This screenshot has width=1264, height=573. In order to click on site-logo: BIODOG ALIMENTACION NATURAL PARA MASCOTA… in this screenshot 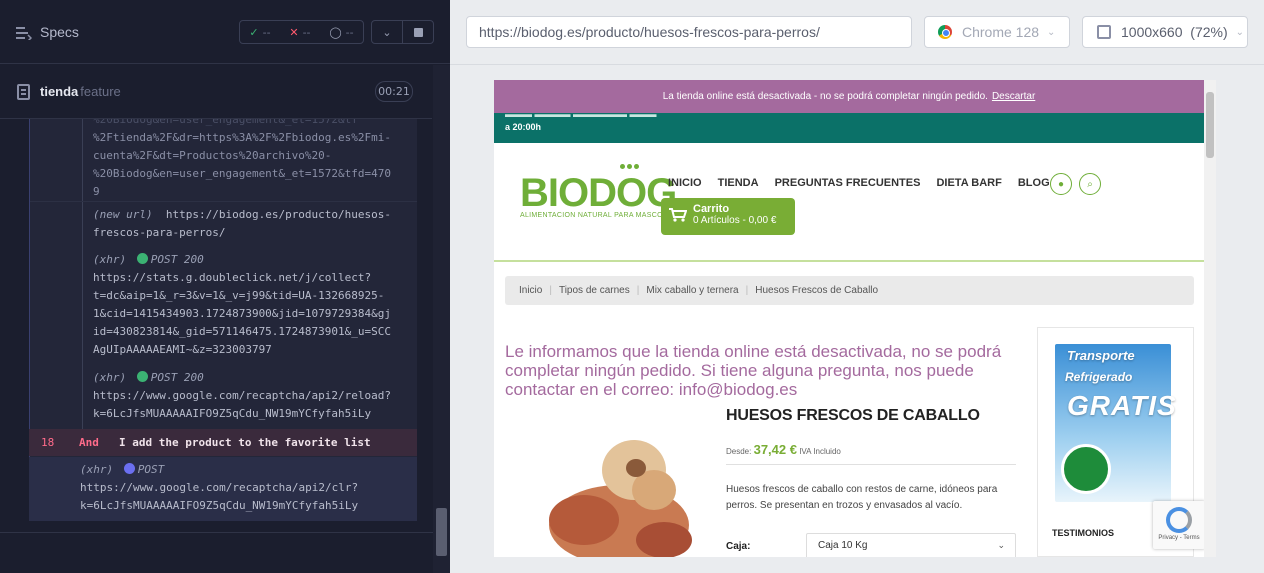, I will do `click(598, 191)`.